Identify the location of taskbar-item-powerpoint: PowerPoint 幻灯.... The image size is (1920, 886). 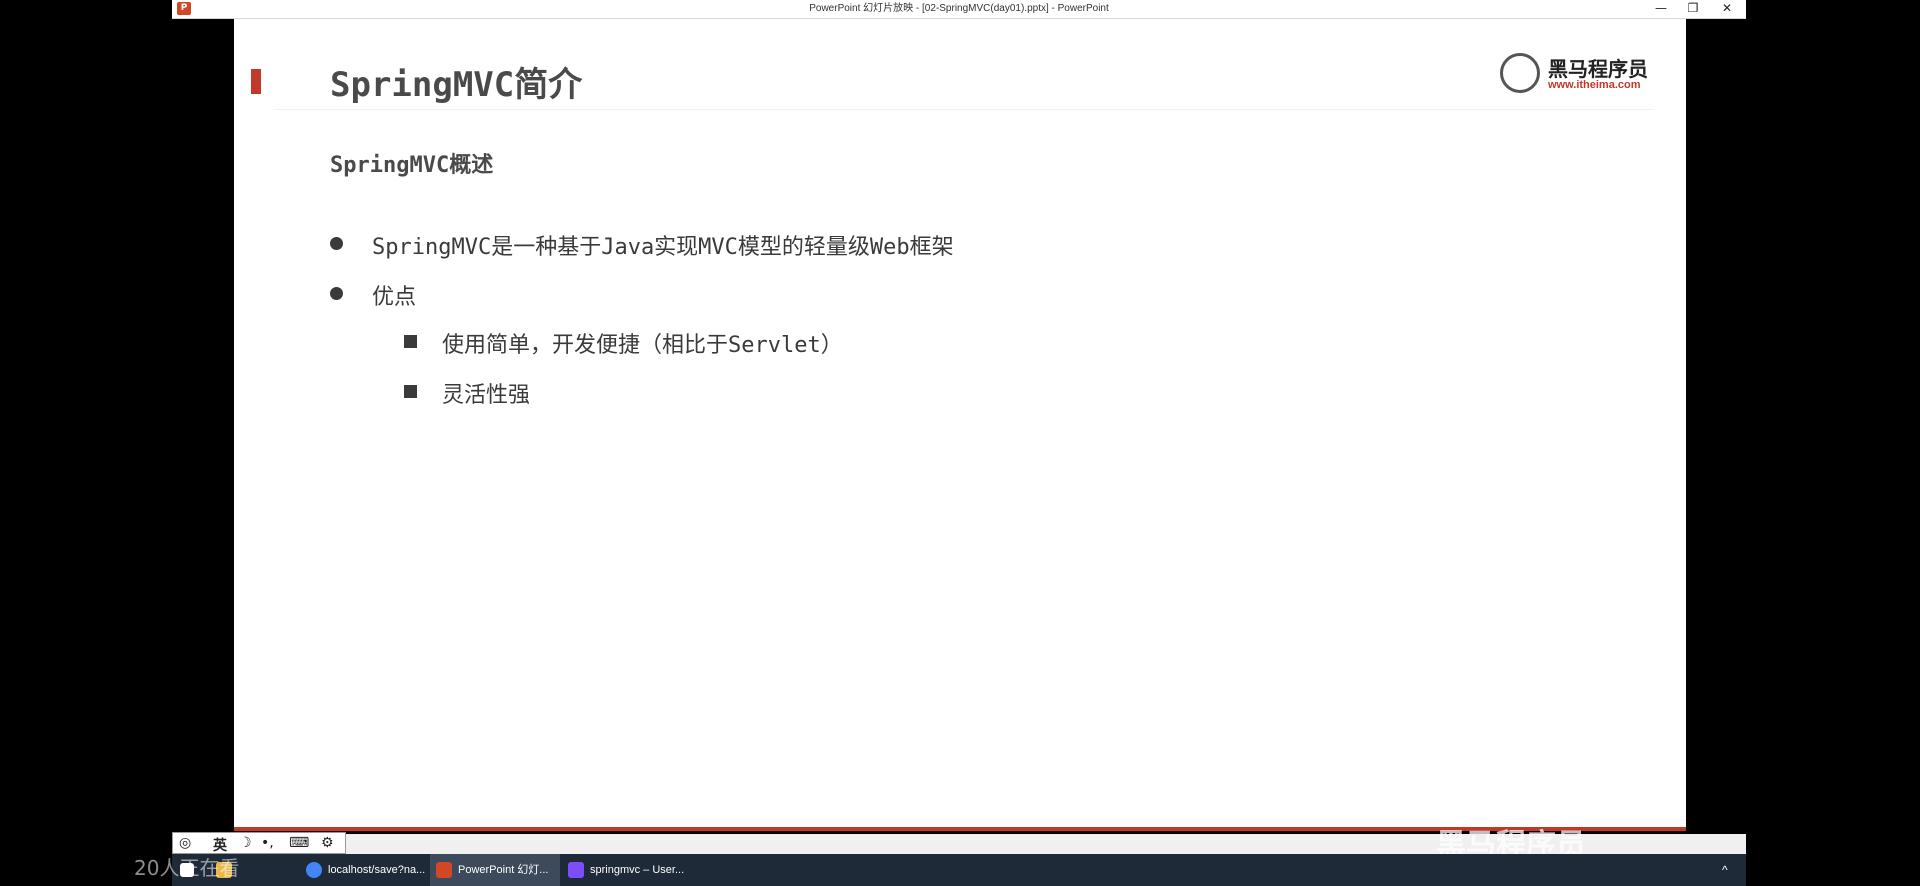
(495, 870).